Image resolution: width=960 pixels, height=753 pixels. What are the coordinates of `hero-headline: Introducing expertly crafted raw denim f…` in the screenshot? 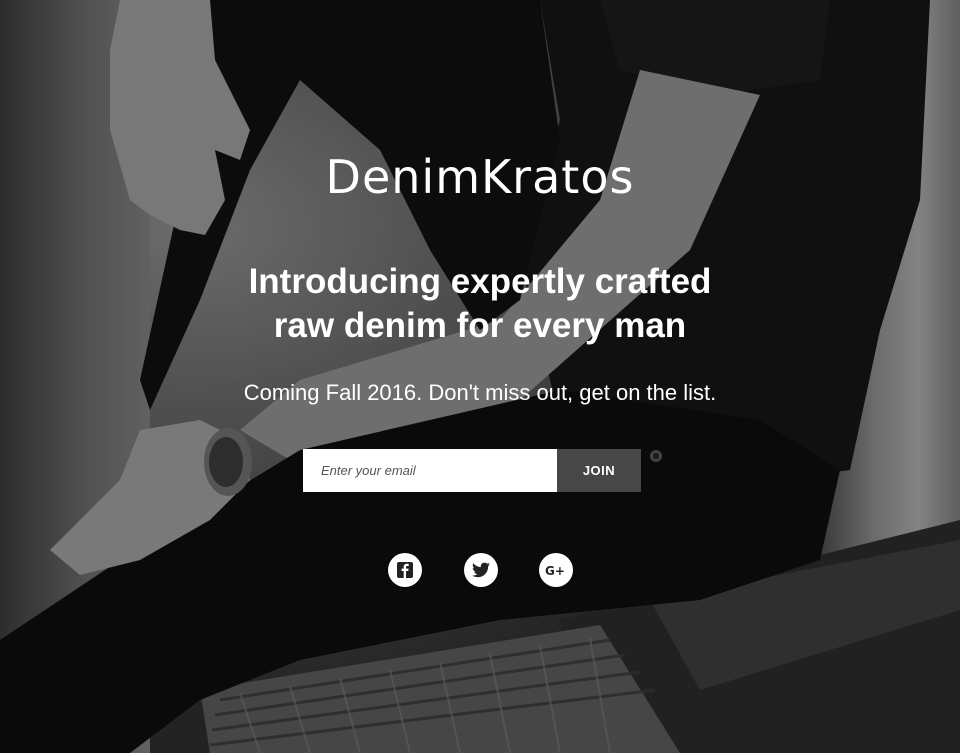 It's located at (480, 304).